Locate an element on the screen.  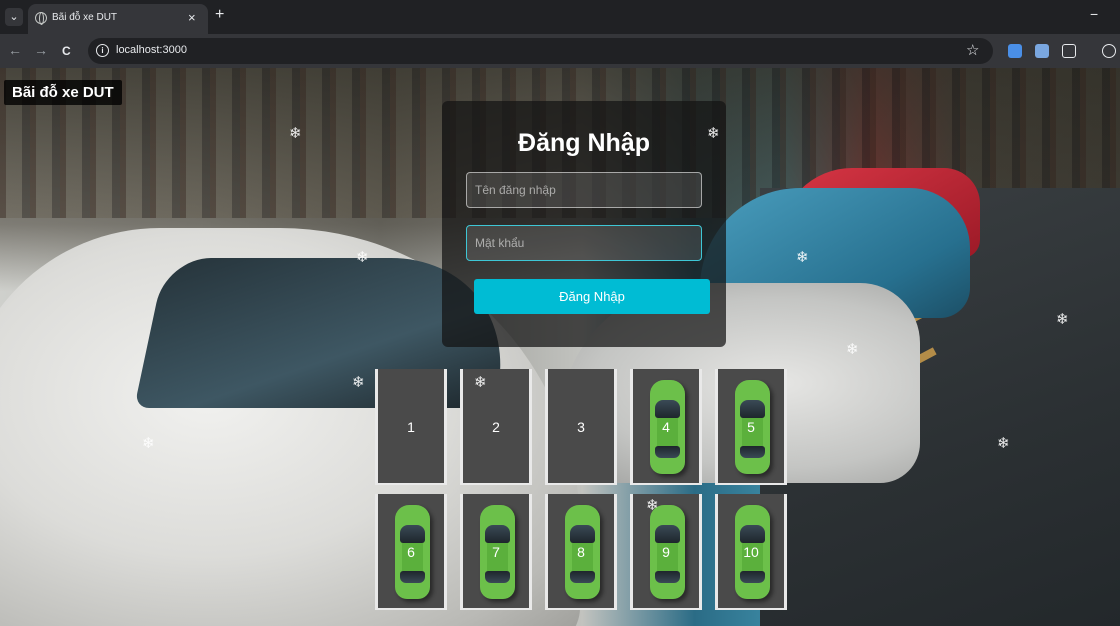
login-button: Đăng Nhập is located at coordinates (592, 296).